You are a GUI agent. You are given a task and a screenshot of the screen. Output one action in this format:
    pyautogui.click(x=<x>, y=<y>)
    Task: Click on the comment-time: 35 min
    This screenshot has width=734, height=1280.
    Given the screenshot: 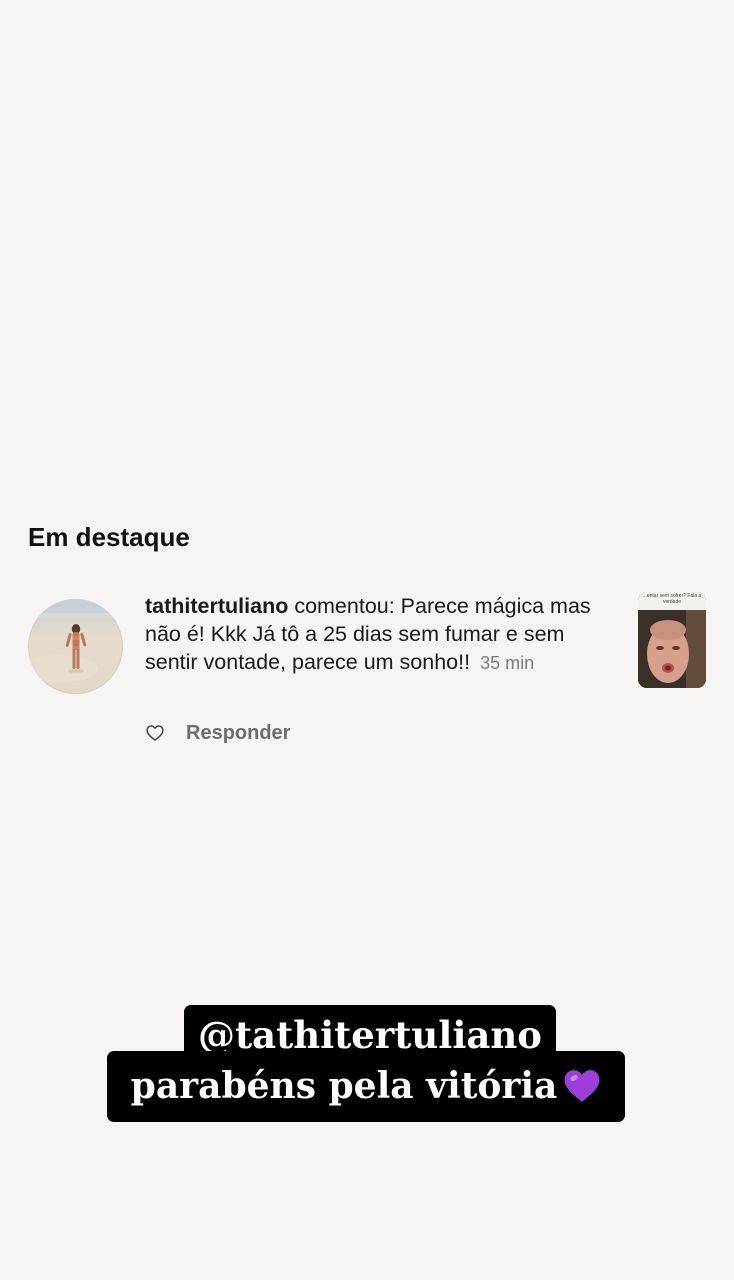 What is the action you would take?
    pyautogui.click(x=507, y=663)
    